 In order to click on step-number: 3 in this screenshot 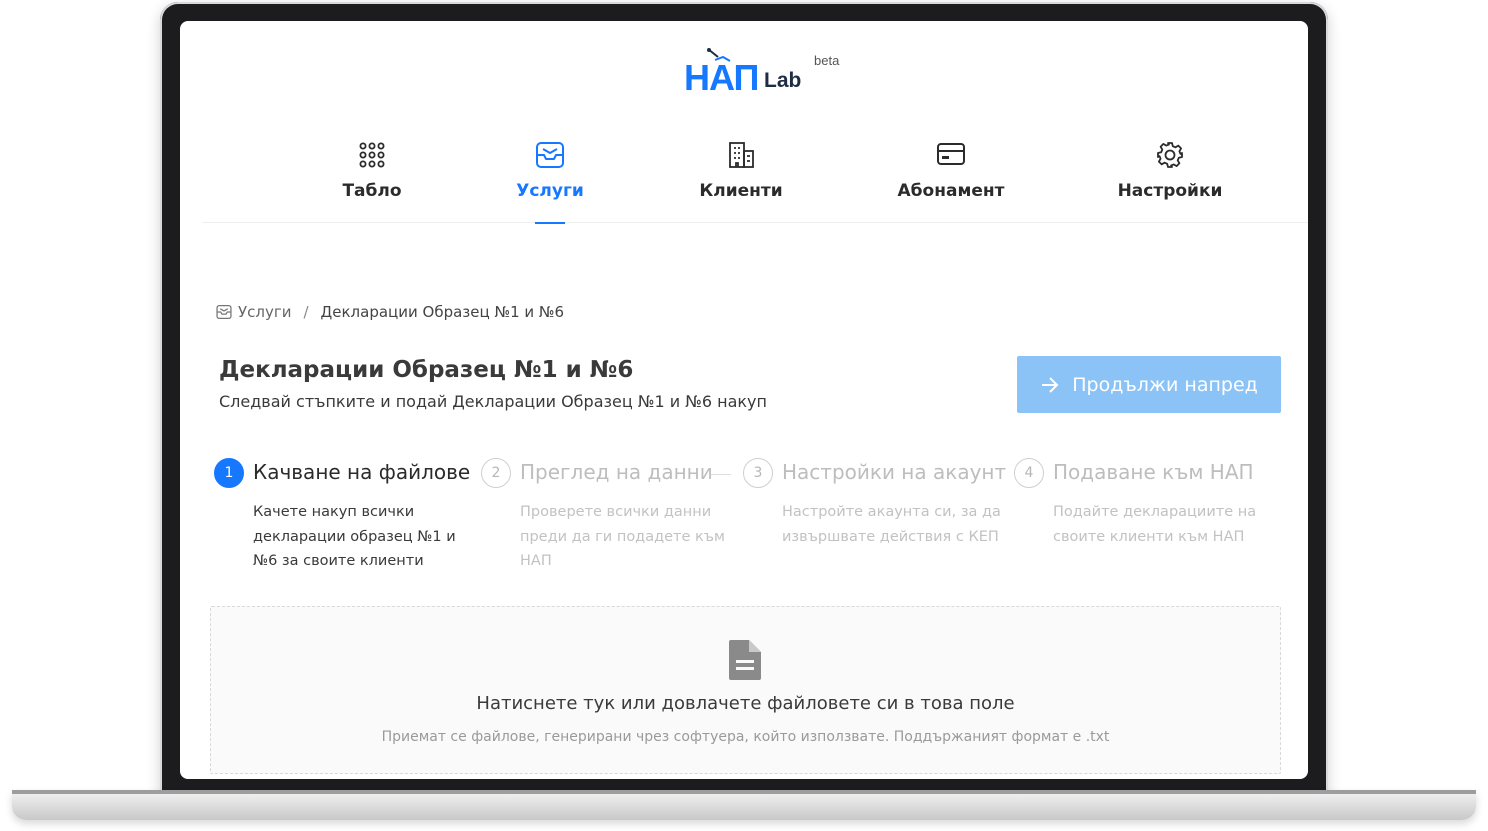, I will do `click(758, 473)`.